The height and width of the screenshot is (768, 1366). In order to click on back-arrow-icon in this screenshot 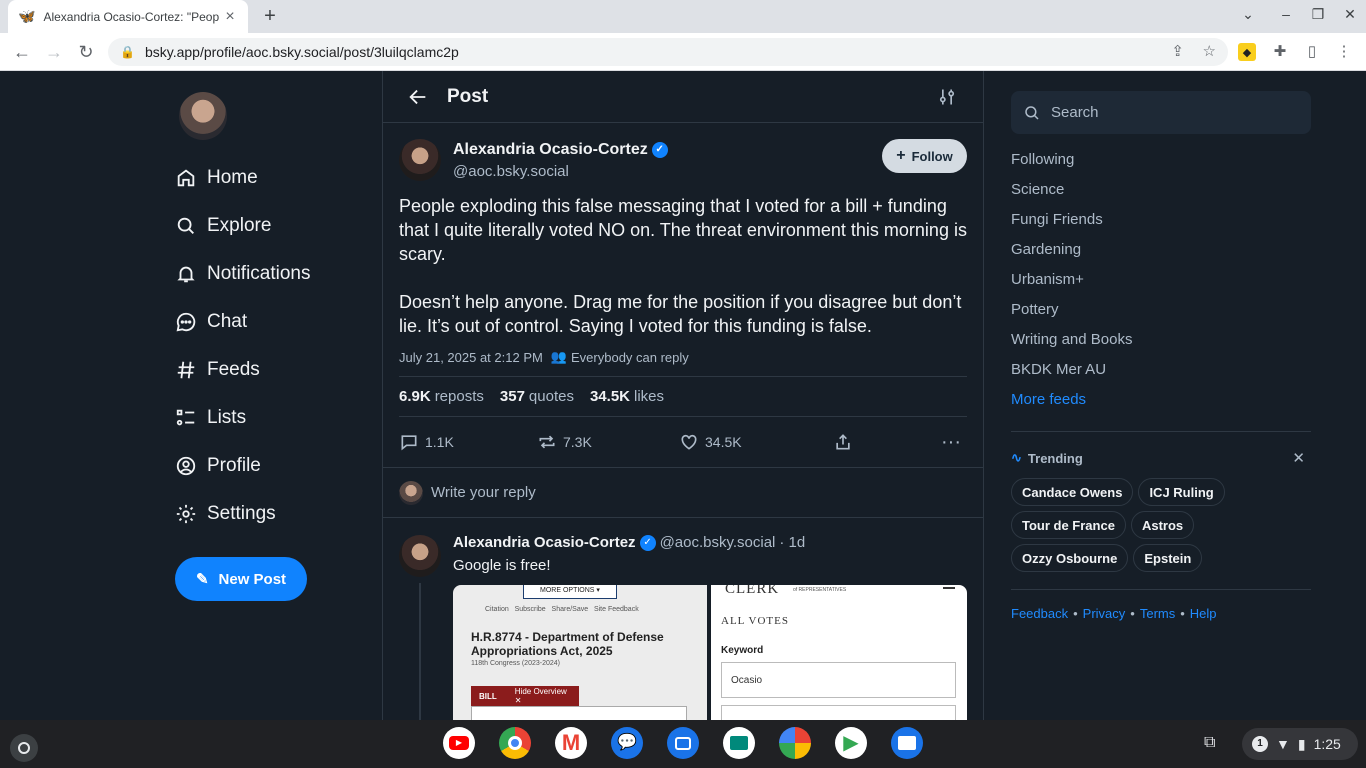, I will do `click(418, 97)`.